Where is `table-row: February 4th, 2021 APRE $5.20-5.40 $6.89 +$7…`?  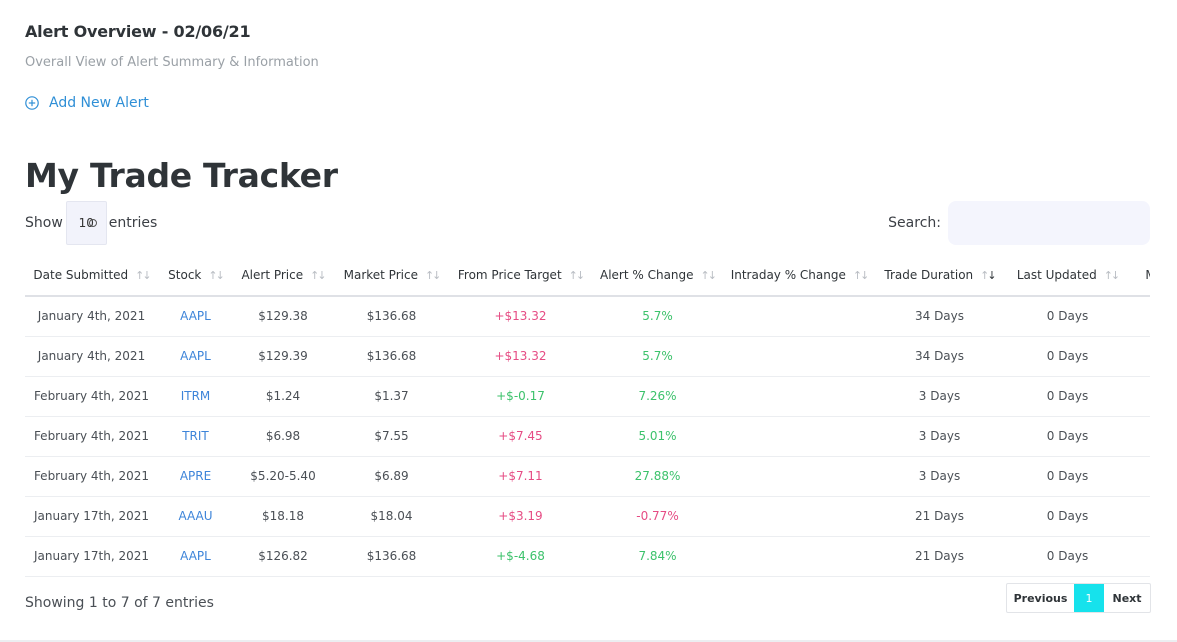 table-row: February 4th, 2021 APRE $5.20-5.40 $6.89 +$7… is located at coordinates (587, 476).